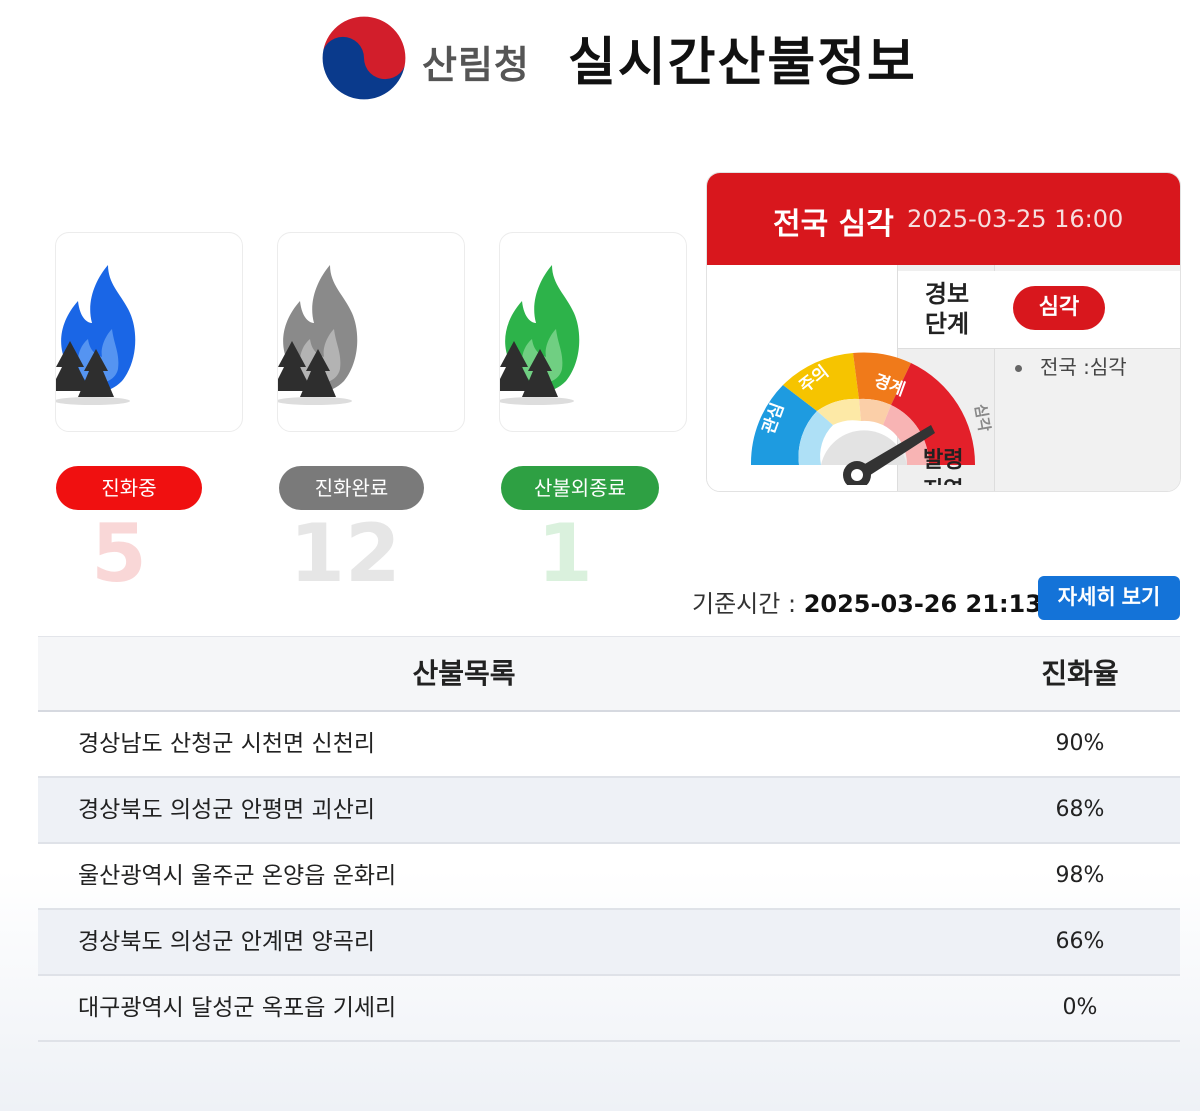  I want to click on fire-location: 울산광역시 울주군 온양읍 운화리, so click(237, 876).